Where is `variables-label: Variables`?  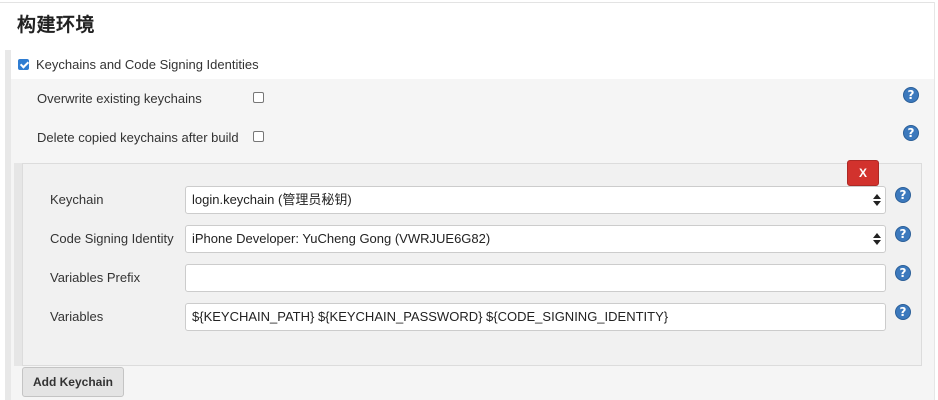 variables-label: Variables is located at coordinates (77, 316).